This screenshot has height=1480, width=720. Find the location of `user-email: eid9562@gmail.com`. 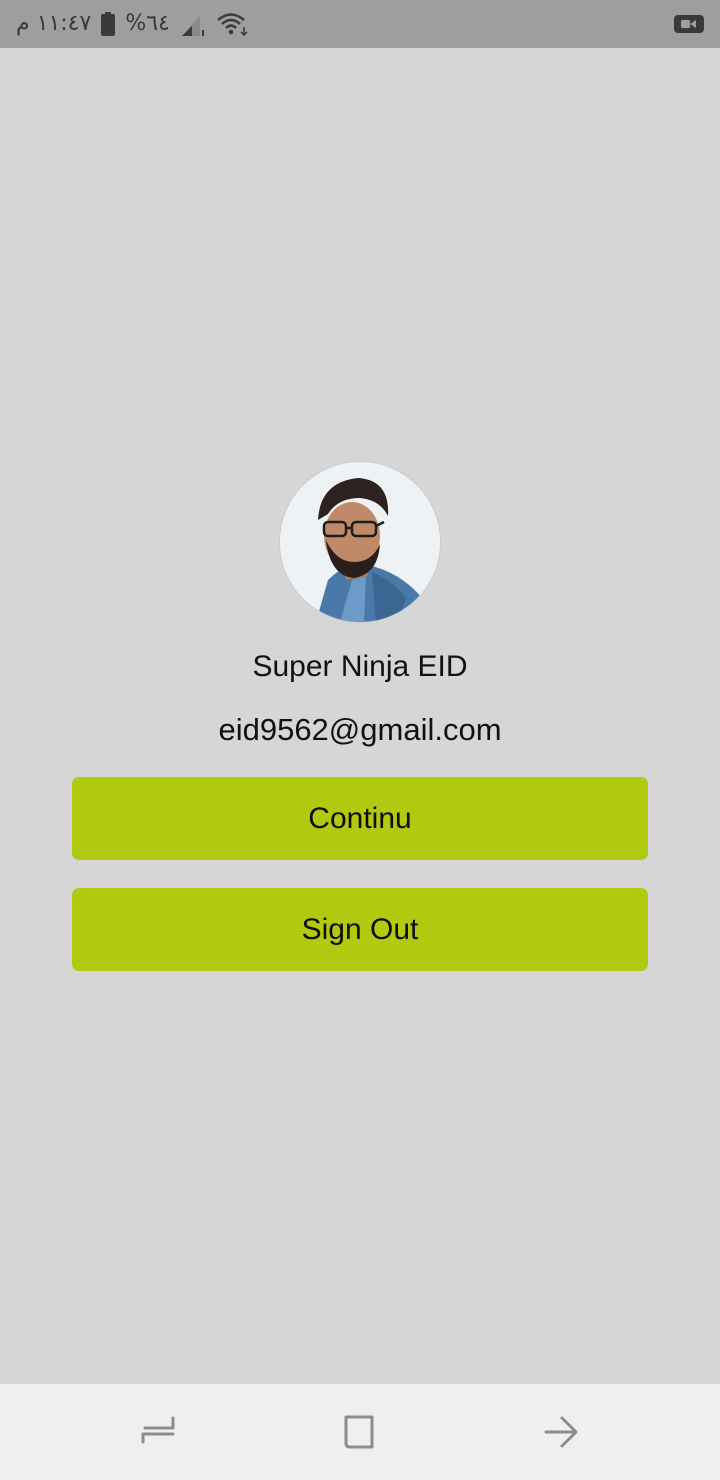

user-email: eid9562@gmail.com is located at coordinates (360, 729).